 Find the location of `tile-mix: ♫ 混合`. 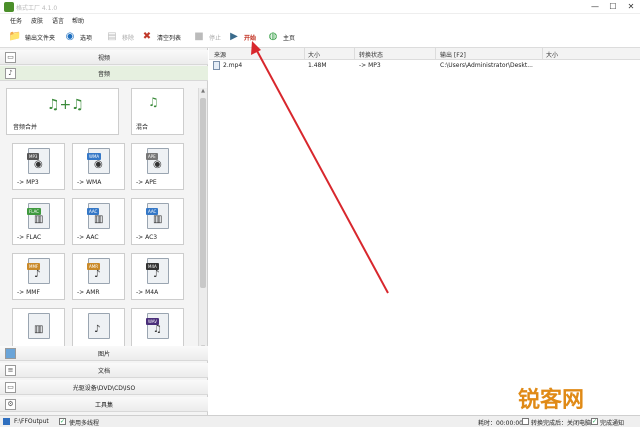

tile-mix: ♫ 混合 is located at coordinates (157, 111).